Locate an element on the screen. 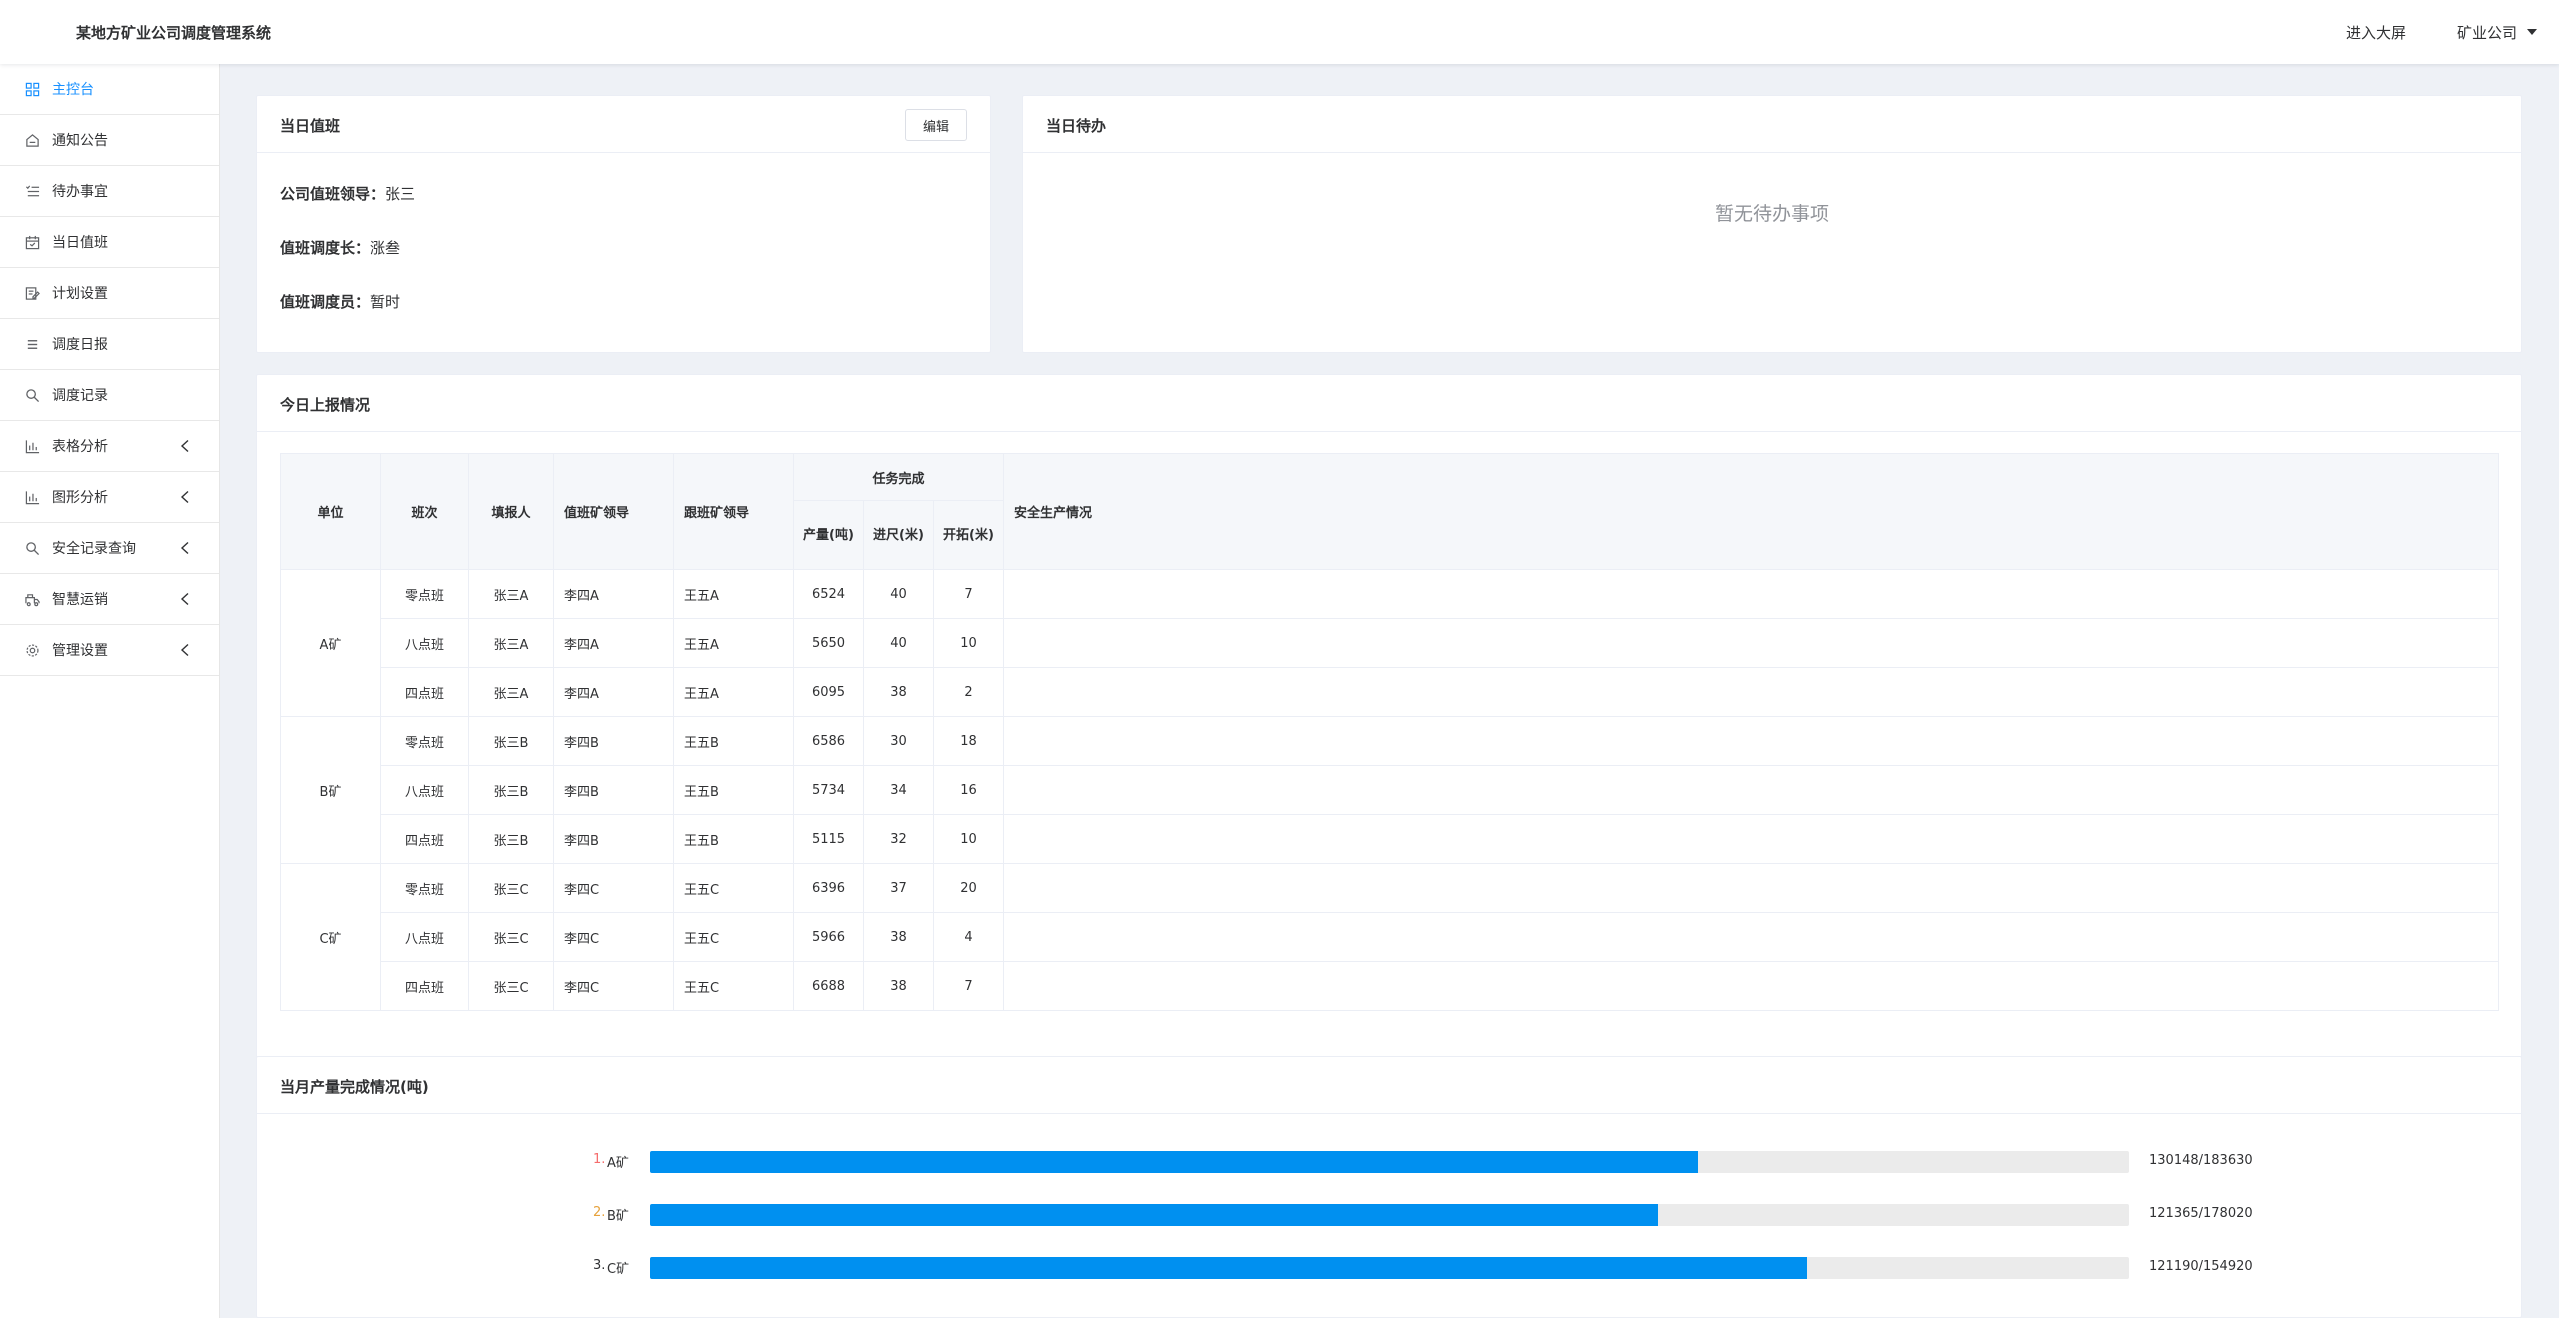 The width and height of the screenshot is (2559, 1318). cell-develop: 20 is located at coordinates (968, 888).